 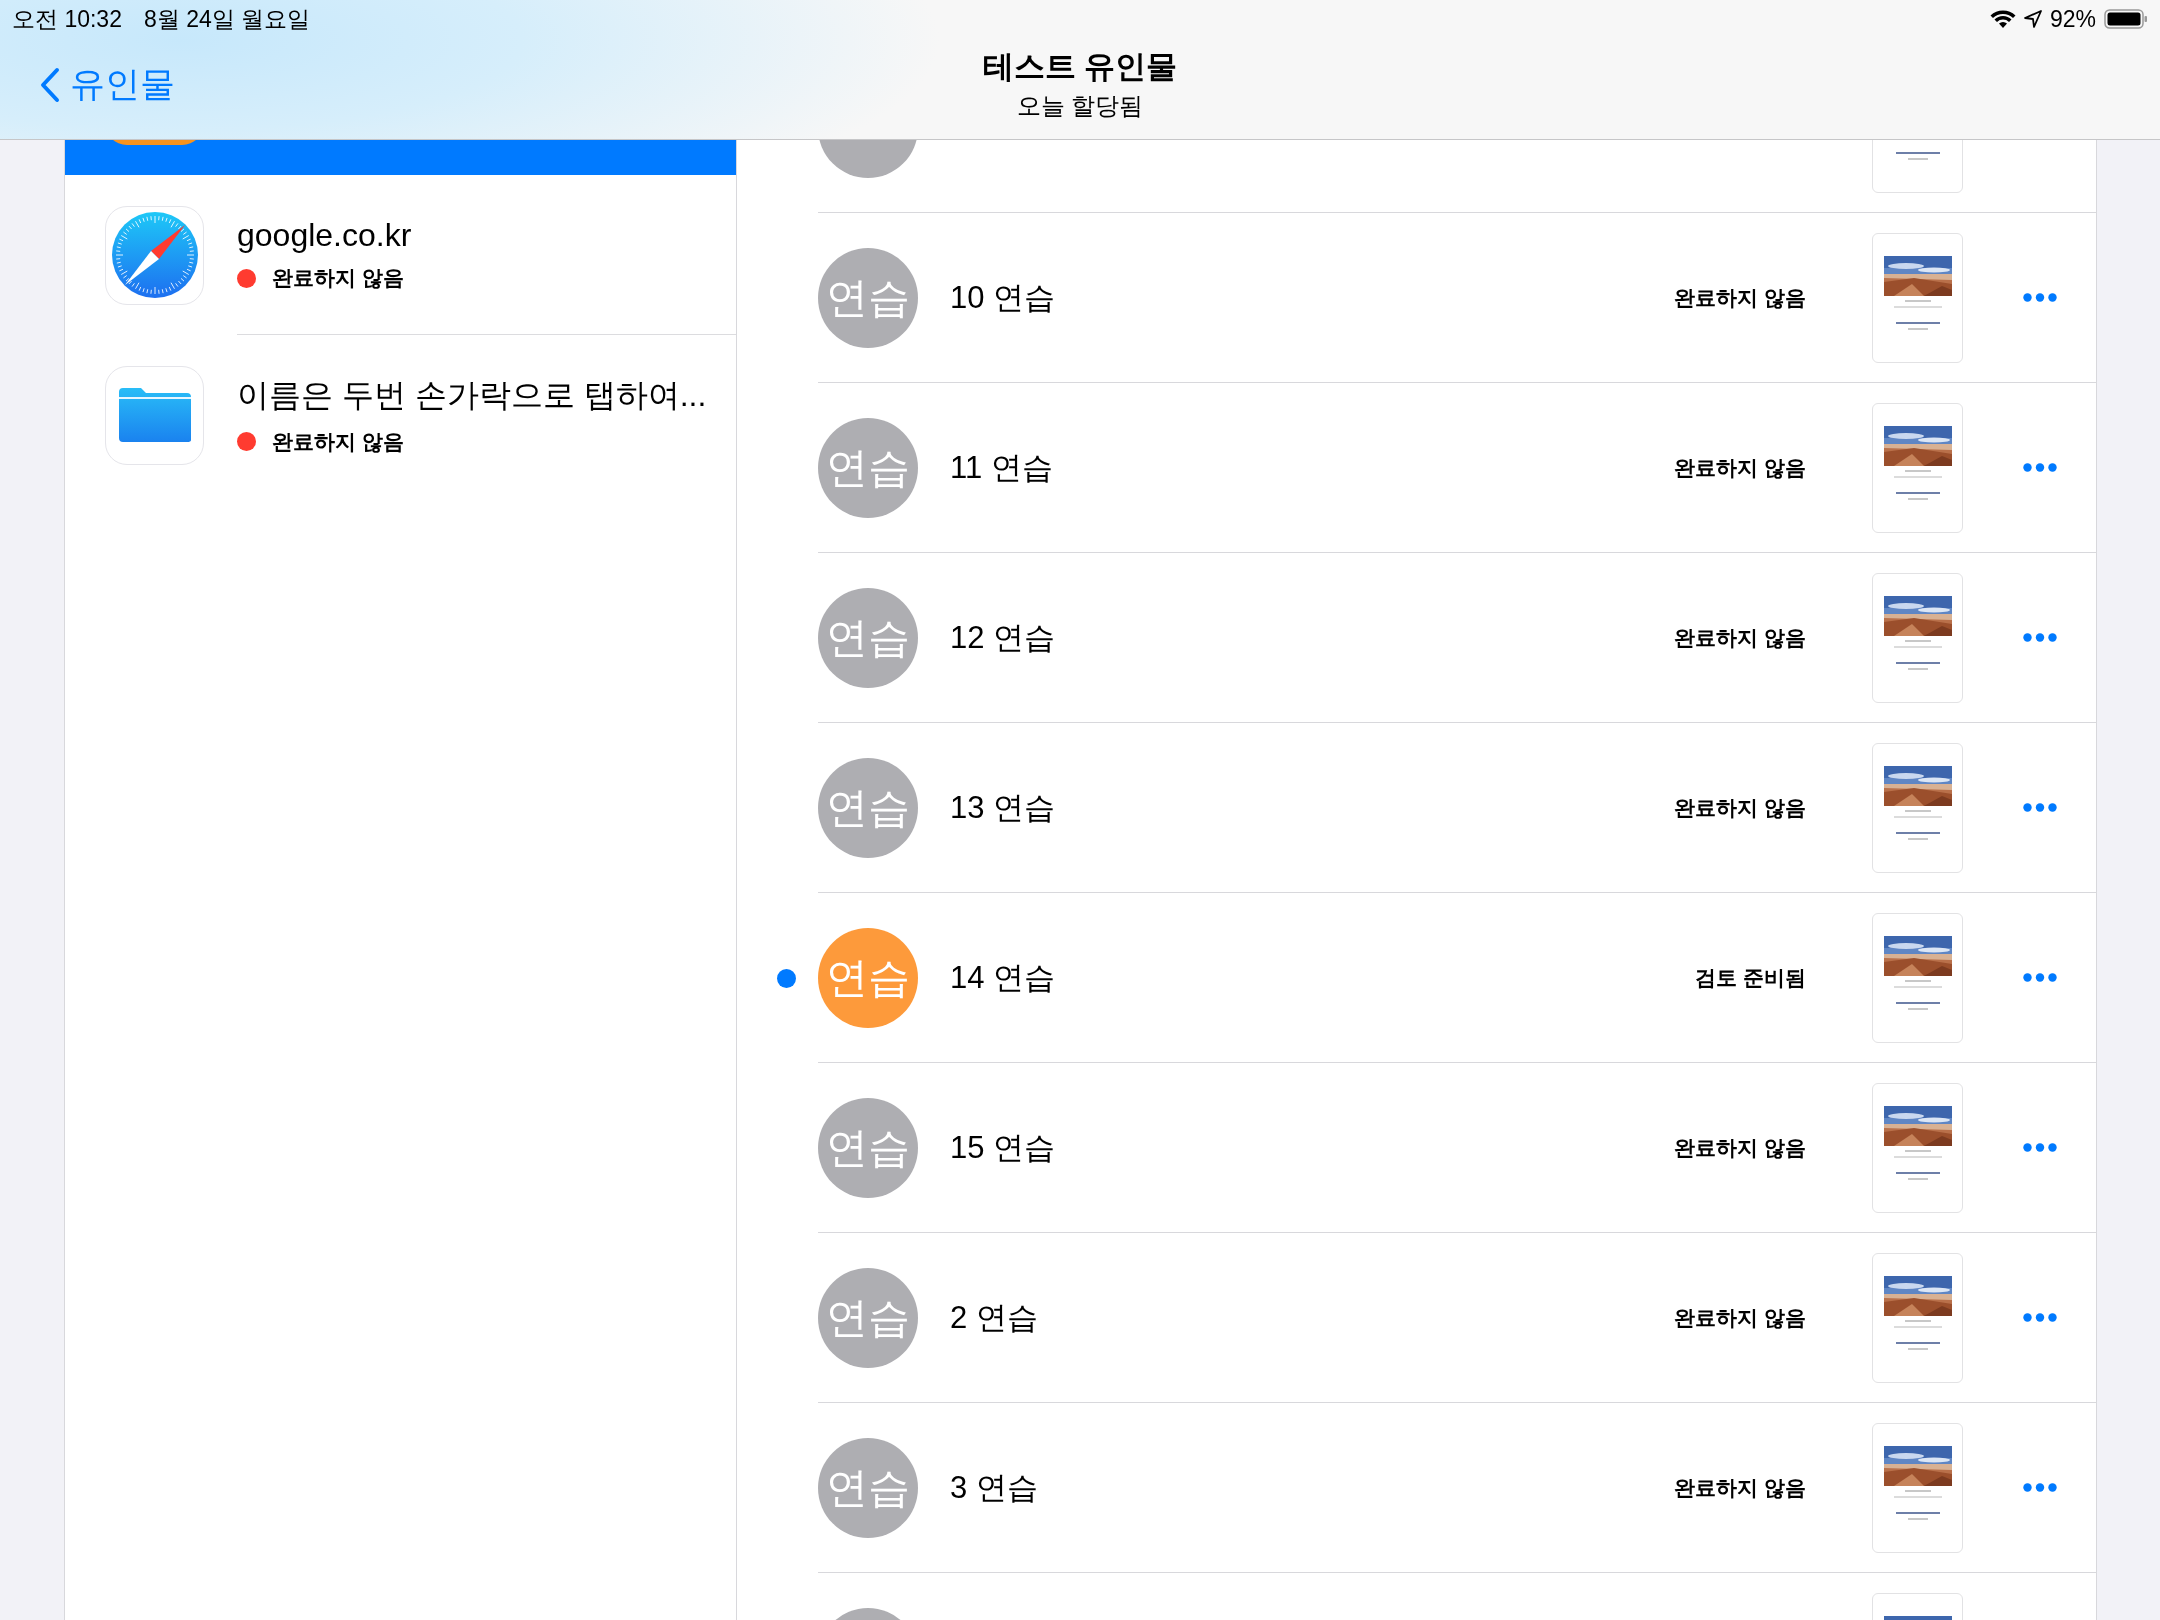 I want to click on assignment-title: 14 연습, so click(x=1003, y=977).